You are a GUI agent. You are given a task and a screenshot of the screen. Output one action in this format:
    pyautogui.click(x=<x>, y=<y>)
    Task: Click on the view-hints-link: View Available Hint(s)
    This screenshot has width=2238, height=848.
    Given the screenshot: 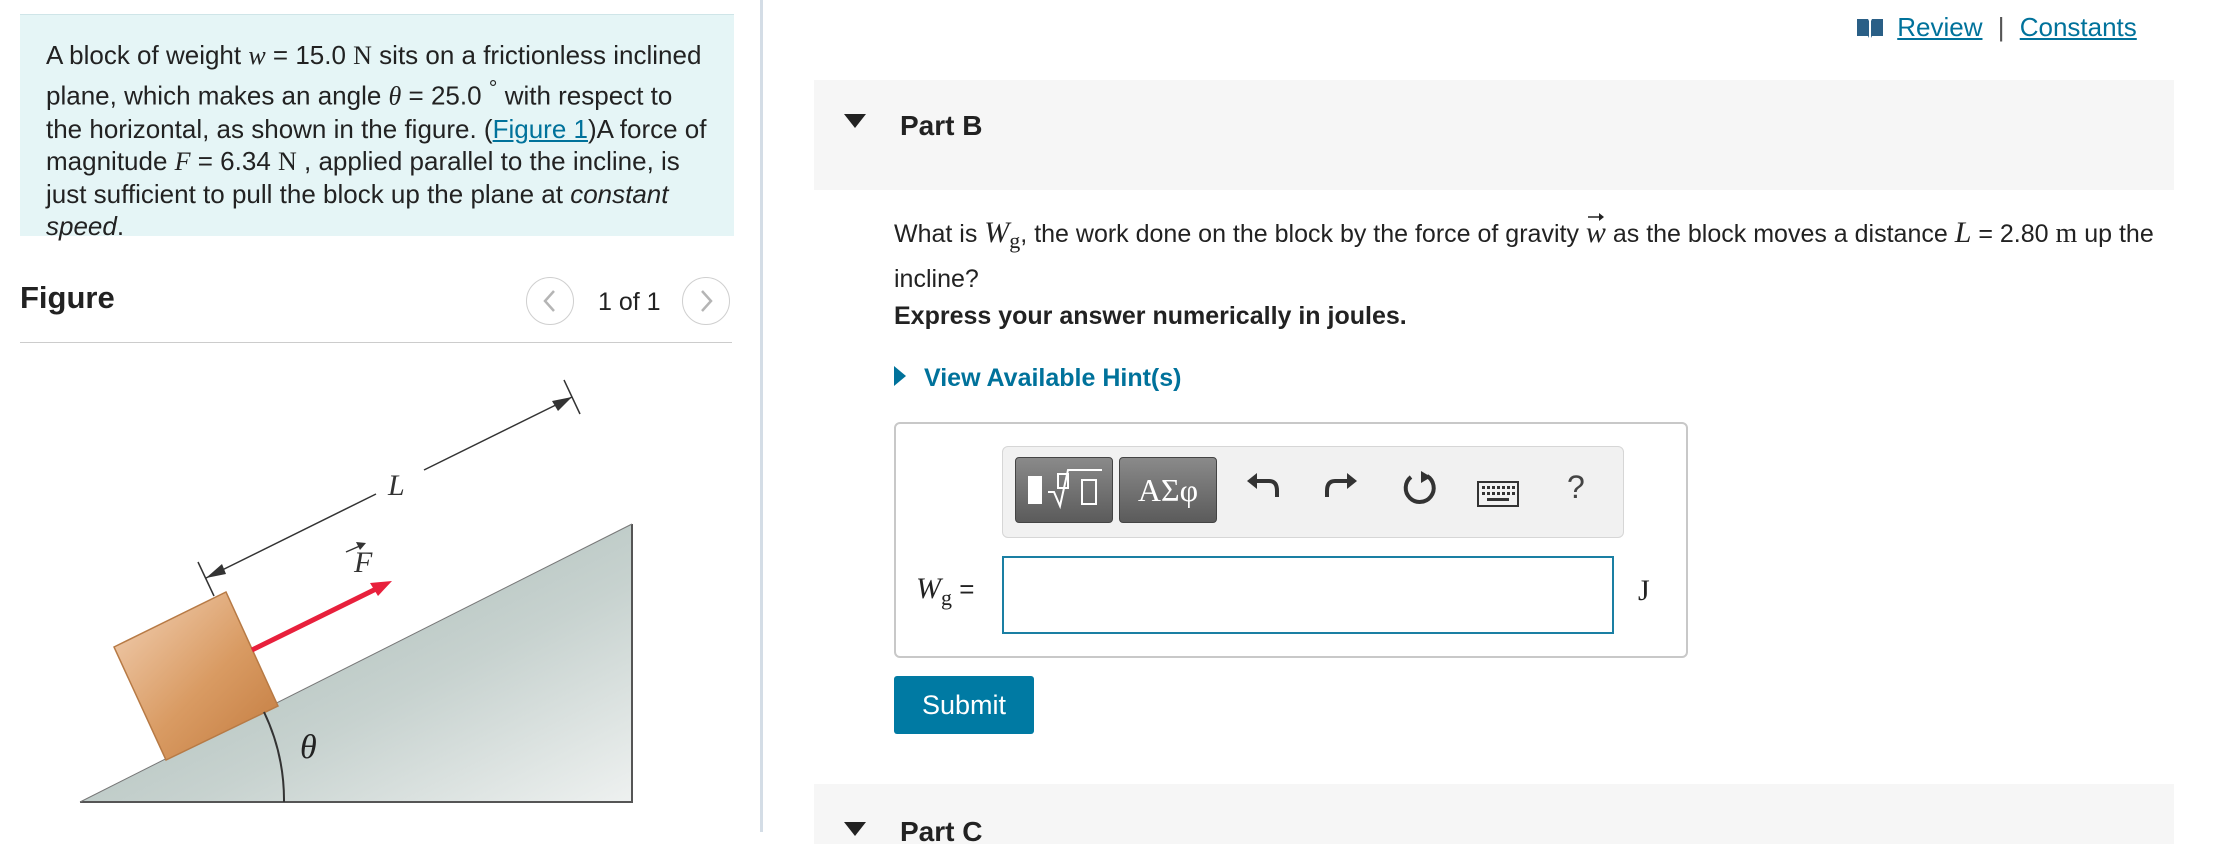 What is the action you would take?
    pyautogui.click(x=1037, y=378)
    